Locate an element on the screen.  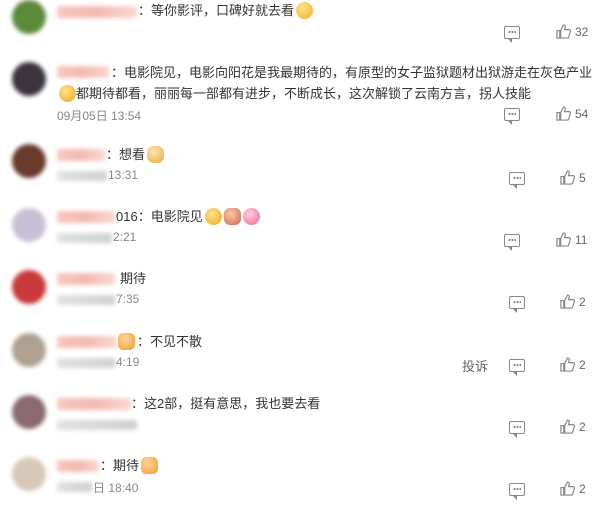
comment-item: 016：电影院见 2:21 11 is located at coordinates (300, 228).